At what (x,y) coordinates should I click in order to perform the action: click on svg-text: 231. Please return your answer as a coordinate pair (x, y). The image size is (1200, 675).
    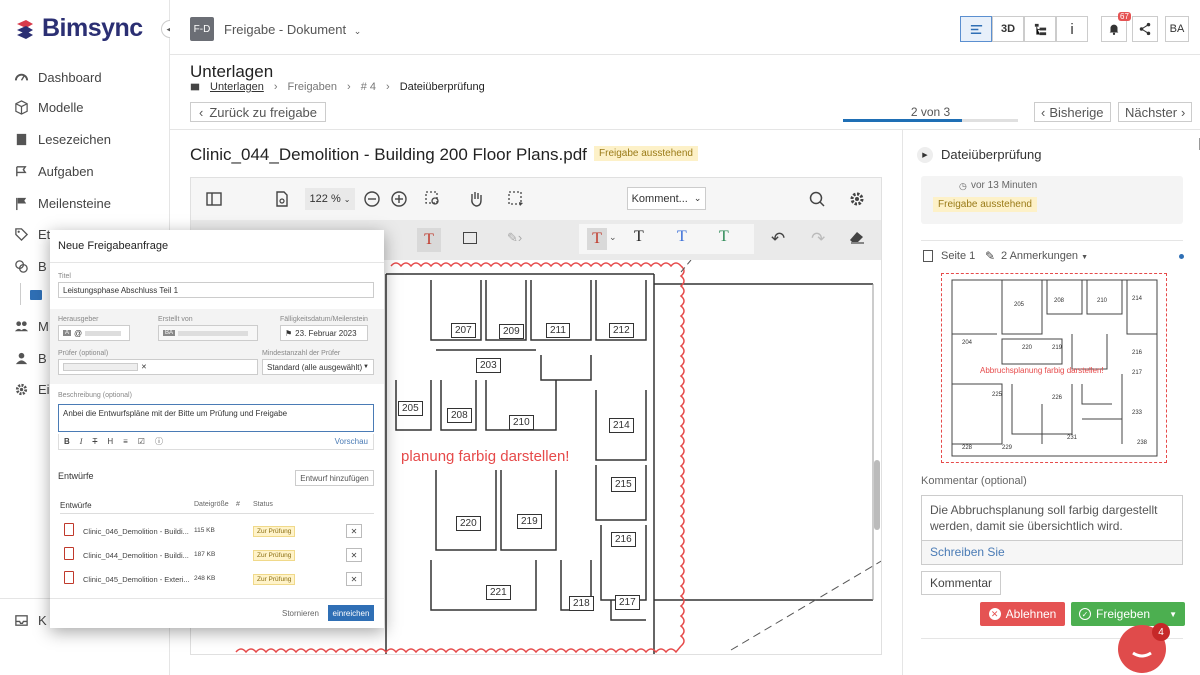
    Looking at the image, I should click on (1072, 438).